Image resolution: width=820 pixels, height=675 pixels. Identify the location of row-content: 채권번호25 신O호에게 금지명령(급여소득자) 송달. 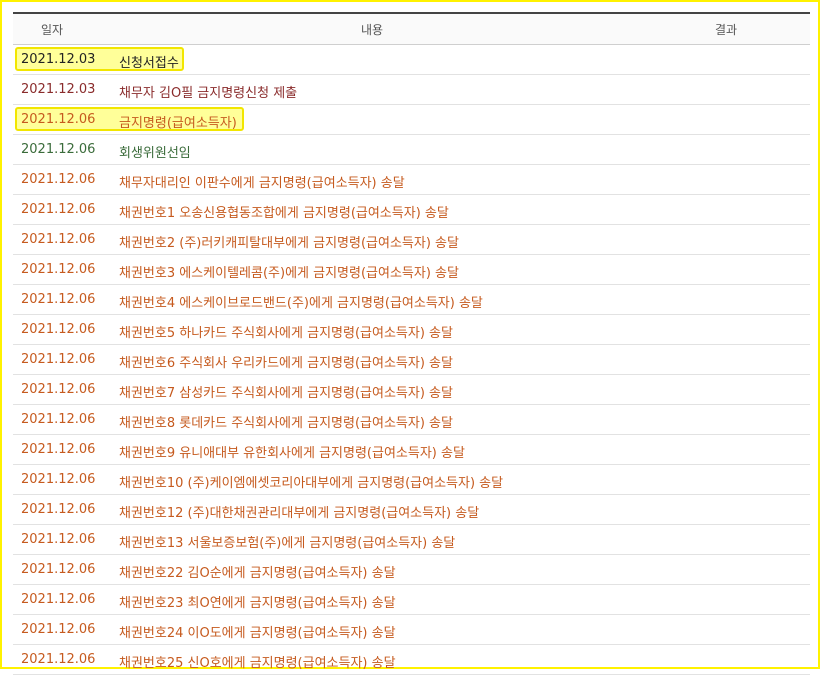
(257, 663).